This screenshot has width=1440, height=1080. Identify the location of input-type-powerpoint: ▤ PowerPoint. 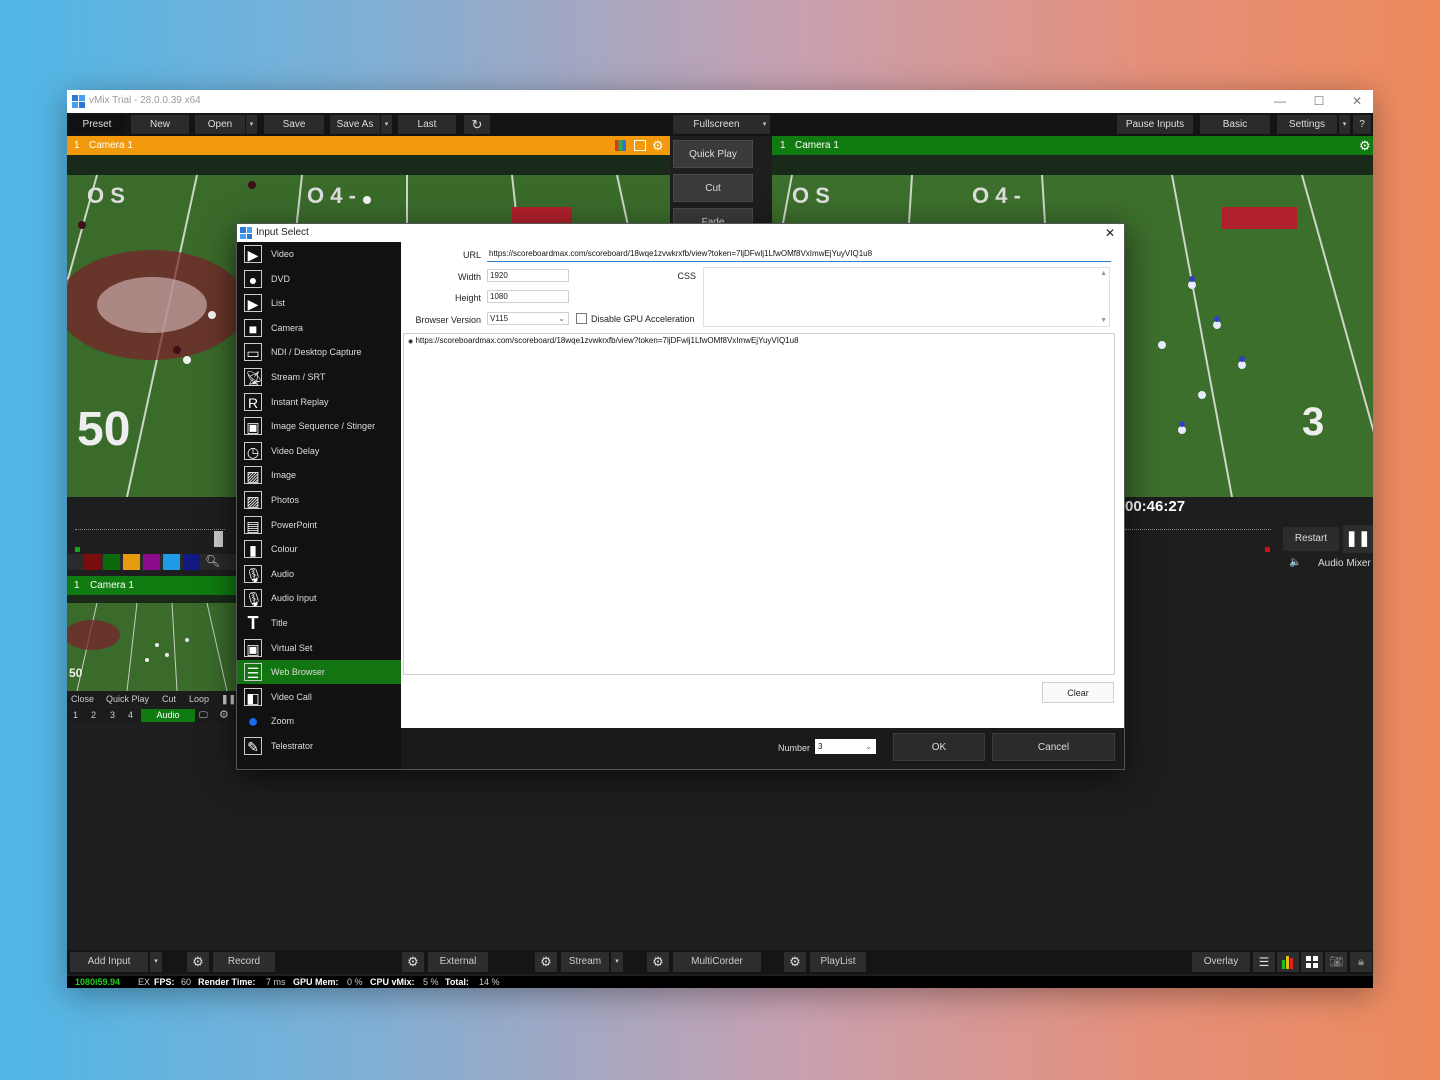
(319, 525).